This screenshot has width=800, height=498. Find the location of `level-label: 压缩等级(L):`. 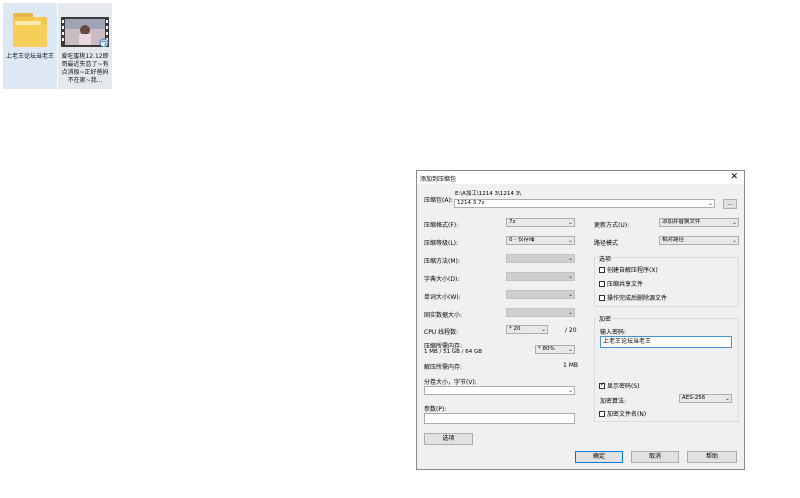

level-label: 压缩等级(L): is located at coordinates (441, 243).